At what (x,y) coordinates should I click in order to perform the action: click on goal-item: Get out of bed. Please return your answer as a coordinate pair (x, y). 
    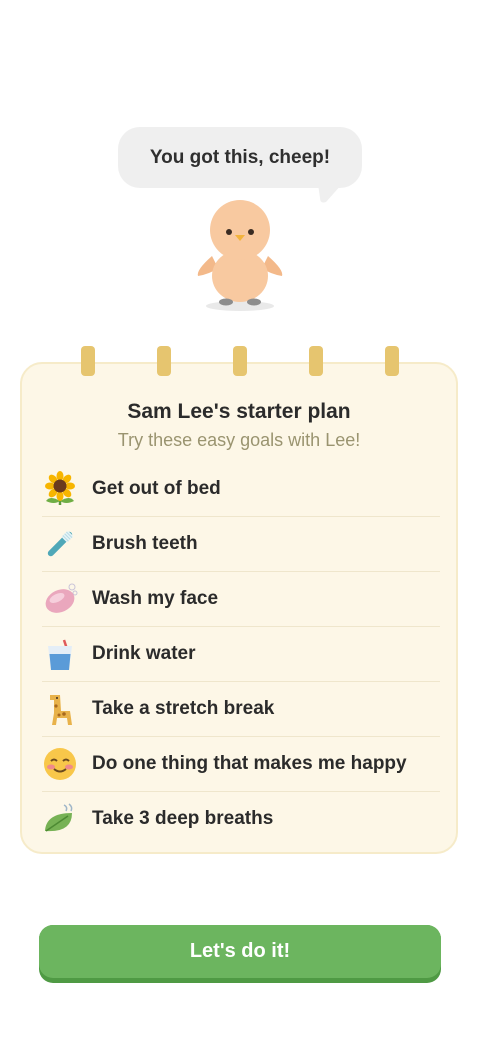
    Looking at the image, I should click on (241, 489).